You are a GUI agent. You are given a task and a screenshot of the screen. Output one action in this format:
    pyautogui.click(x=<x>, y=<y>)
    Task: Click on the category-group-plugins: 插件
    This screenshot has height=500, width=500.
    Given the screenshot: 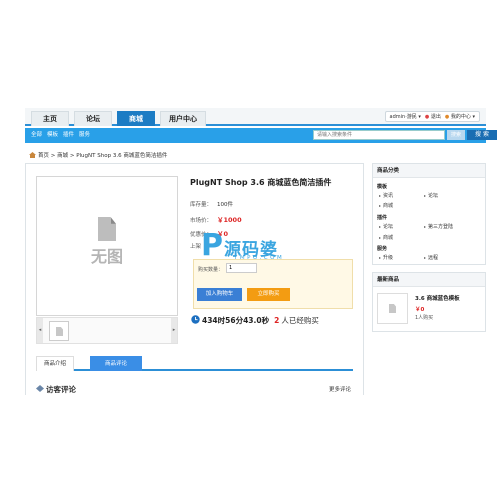 What is the action you would take?
    pyautogui.click(x=382, y=217)
    